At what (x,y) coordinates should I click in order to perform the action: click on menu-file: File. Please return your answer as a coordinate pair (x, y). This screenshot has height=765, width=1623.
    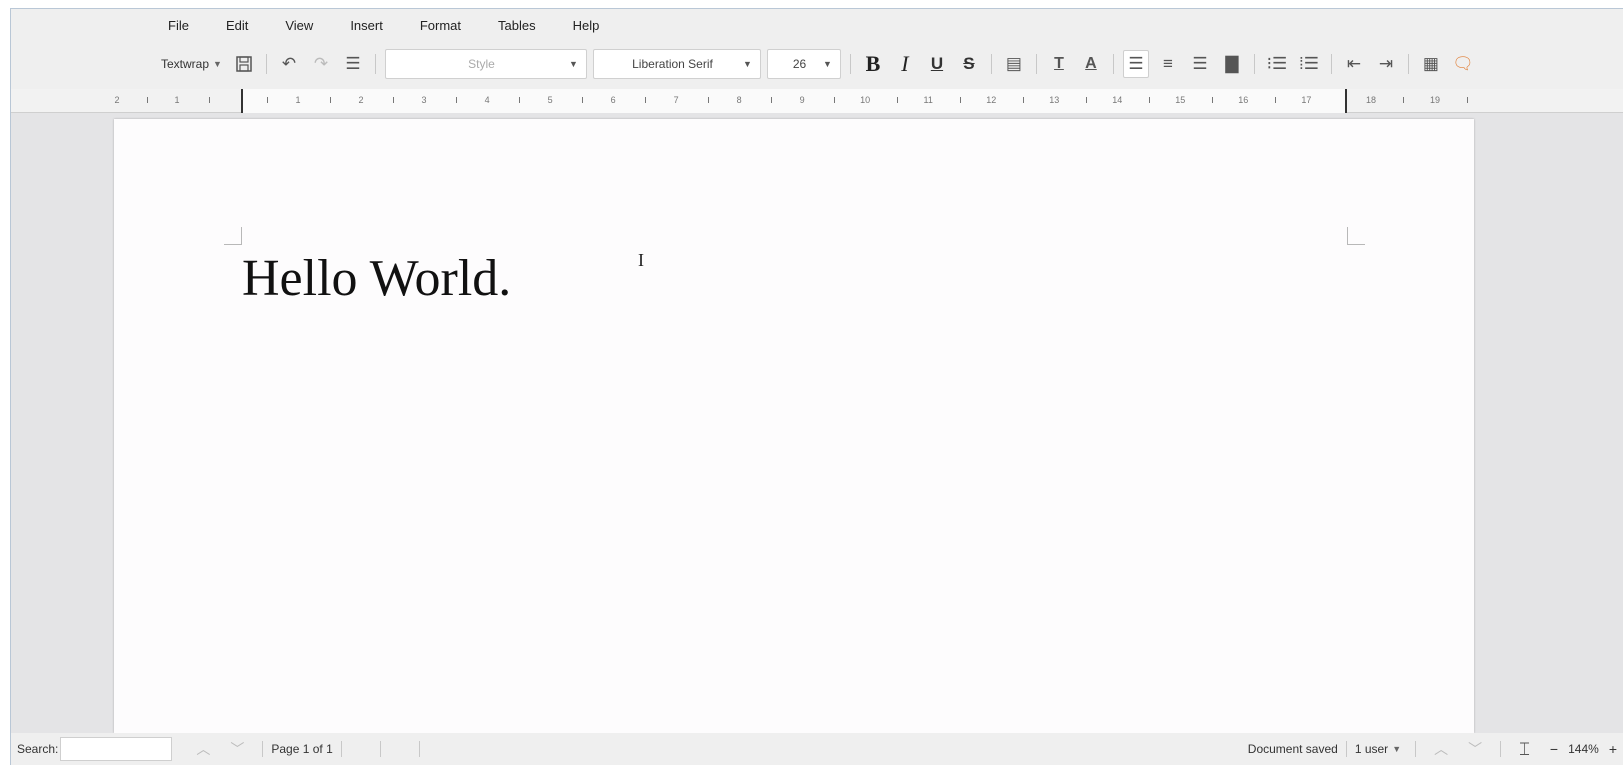
    Looking at the image, I should click on (178, 25).